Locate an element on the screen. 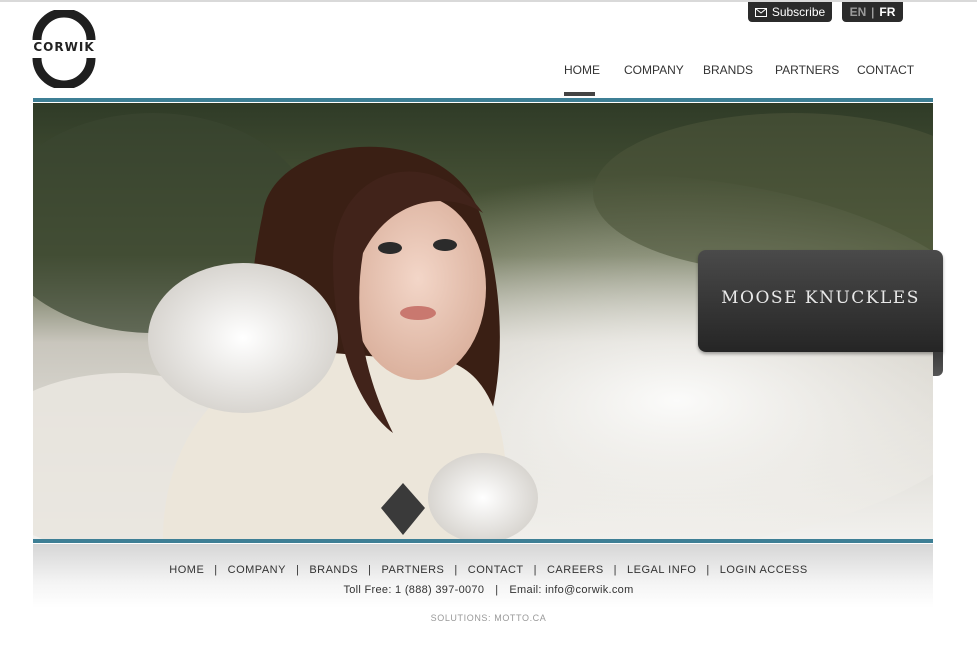 This screenshot has width=977, height=657. header-divider is located at coordinates (483, 100).